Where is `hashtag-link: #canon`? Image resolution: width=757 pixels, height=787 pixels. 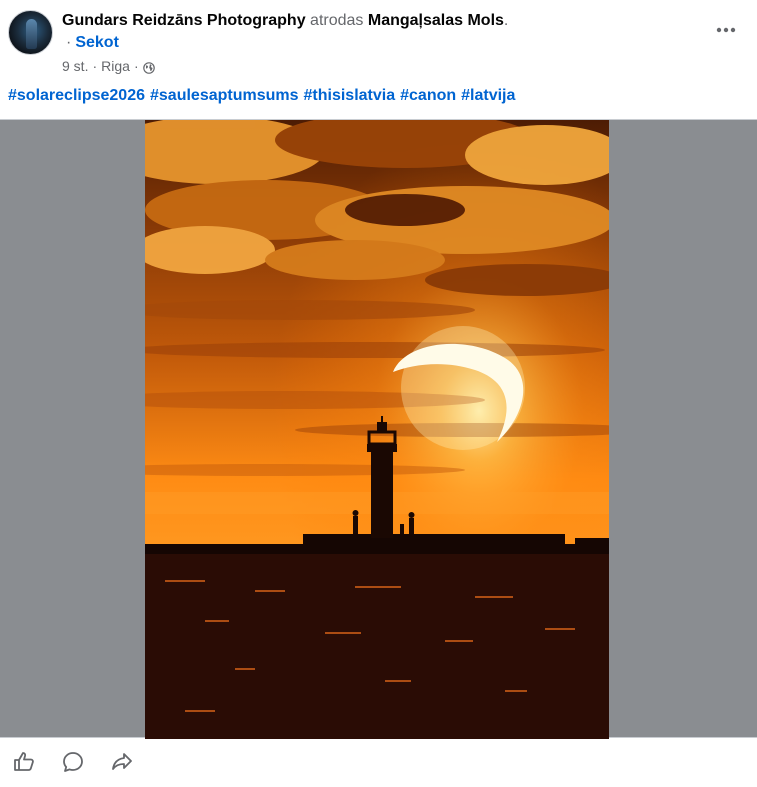 hashtag-link: #canon is located at coordinates (428, 95).